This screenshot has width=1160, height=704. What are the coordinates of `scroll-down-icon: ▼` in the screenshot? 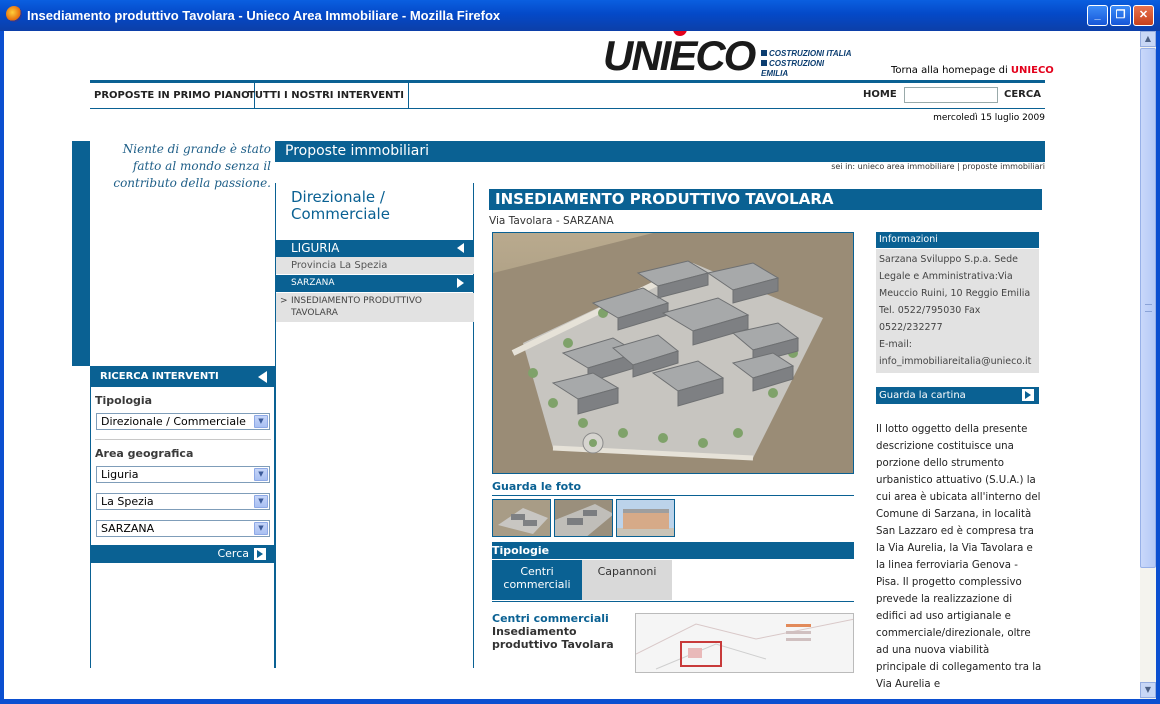 It's located at (1148, 690).